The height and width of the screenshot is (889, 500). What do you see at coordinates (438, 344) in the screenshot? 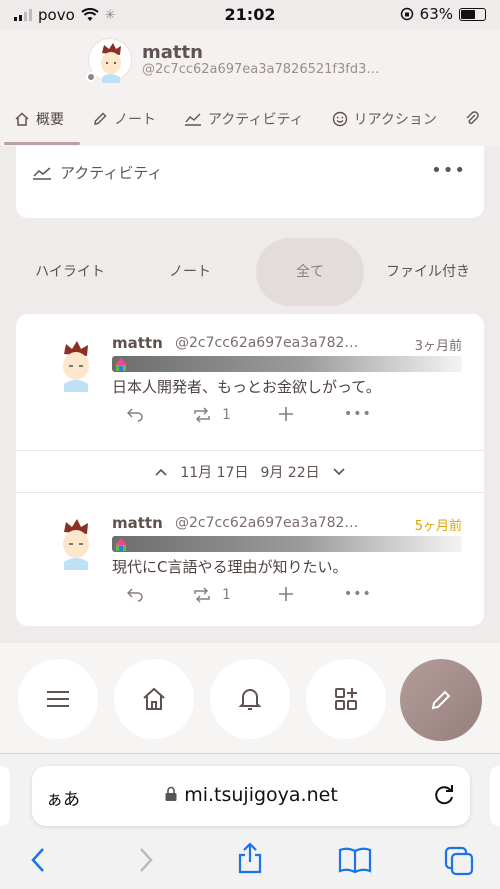
I see `note-time: 3ヶ月前` at bounding box center [438, 344].